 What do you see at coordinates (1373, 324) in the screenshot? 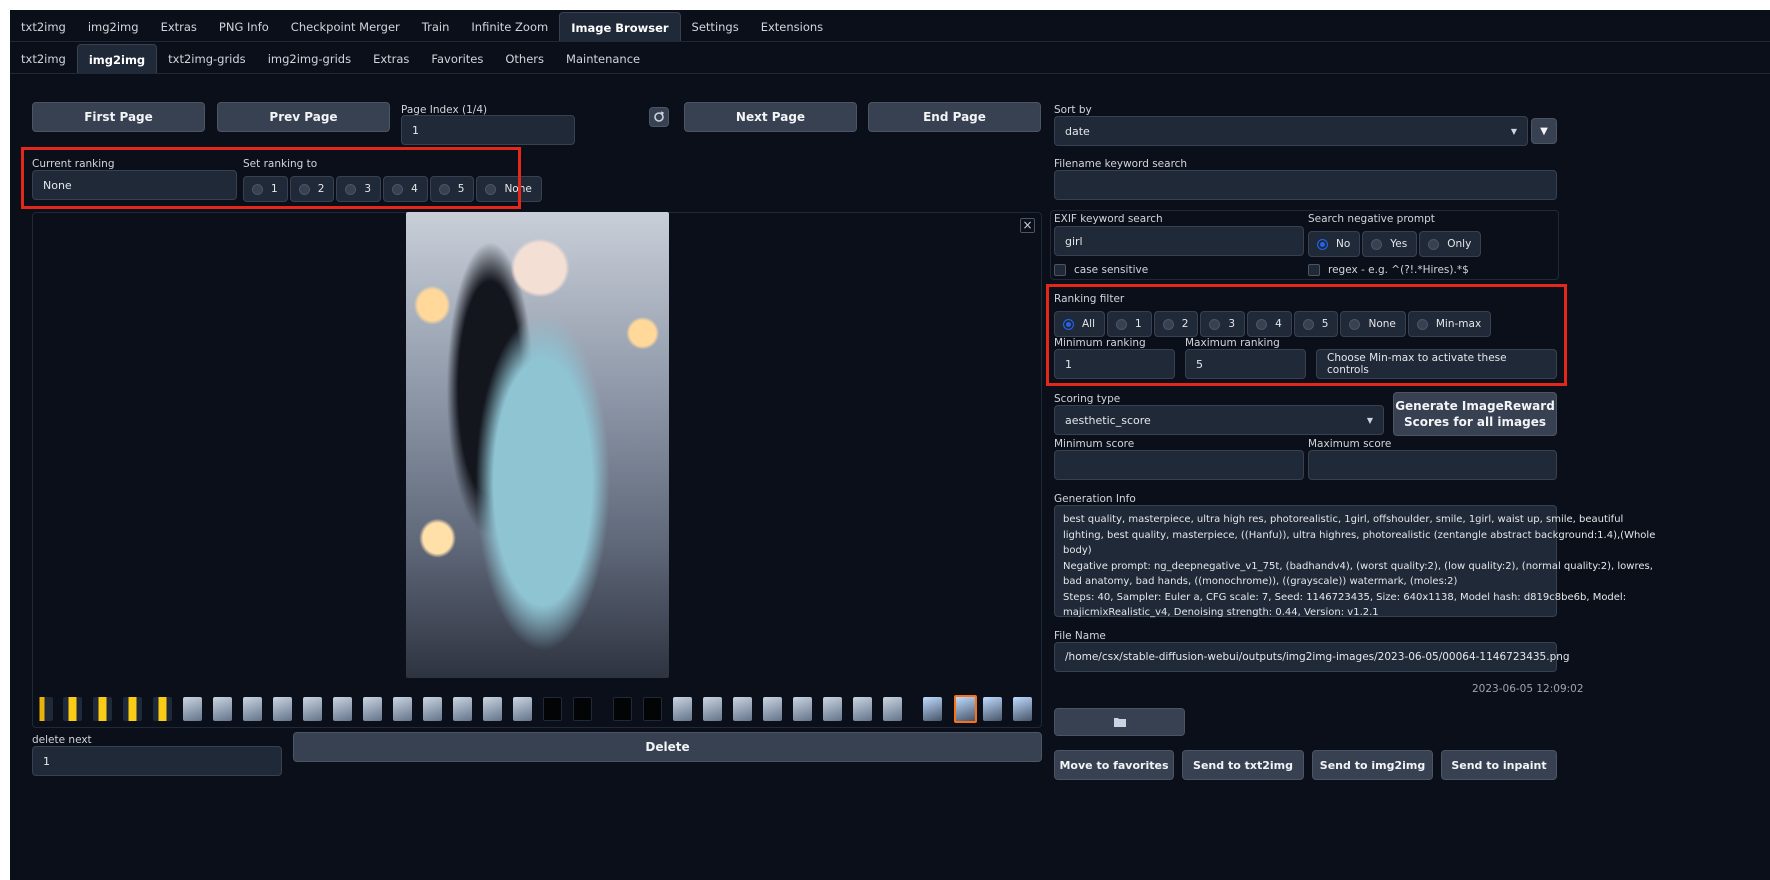
I see `ranking-filter-option-none: None` at bounding box center [1373, 324].